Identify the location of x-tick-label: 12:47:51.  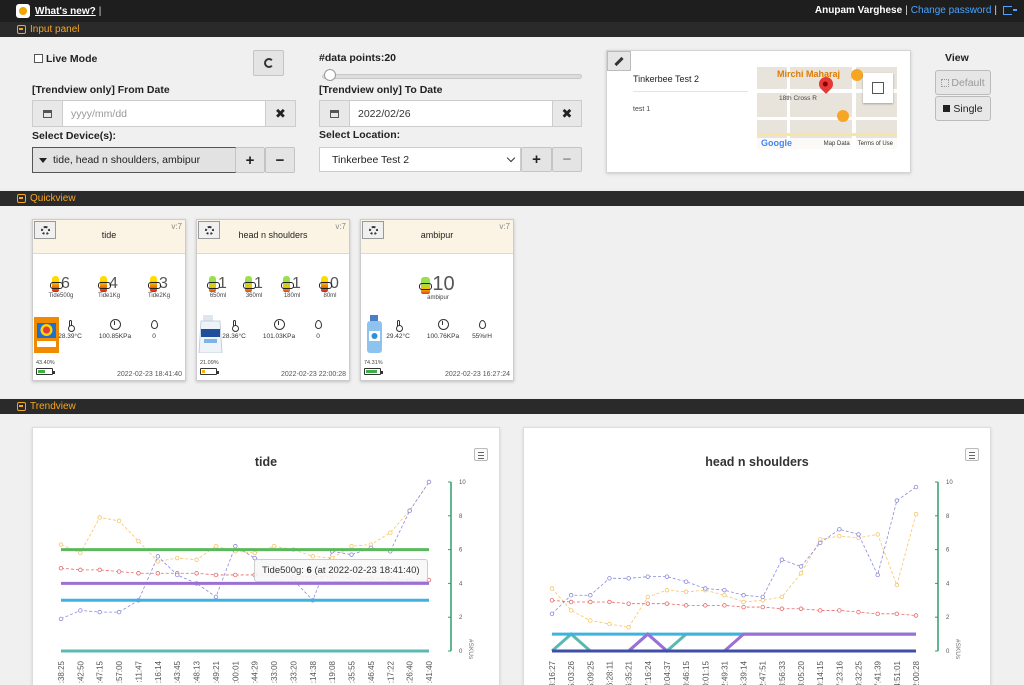
(763, 672).